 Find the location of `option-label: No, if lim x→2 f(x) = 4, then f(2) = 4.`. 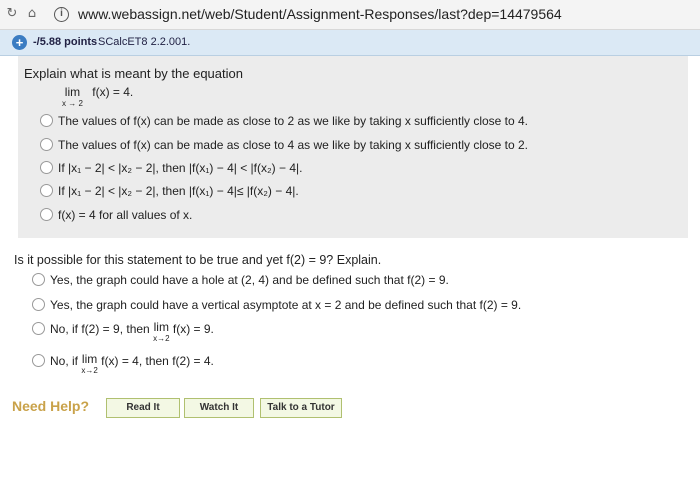

option-label: No, if lim x→2 f(x) = 4, then f(2) = 4. is located at coordinates (132, 363).